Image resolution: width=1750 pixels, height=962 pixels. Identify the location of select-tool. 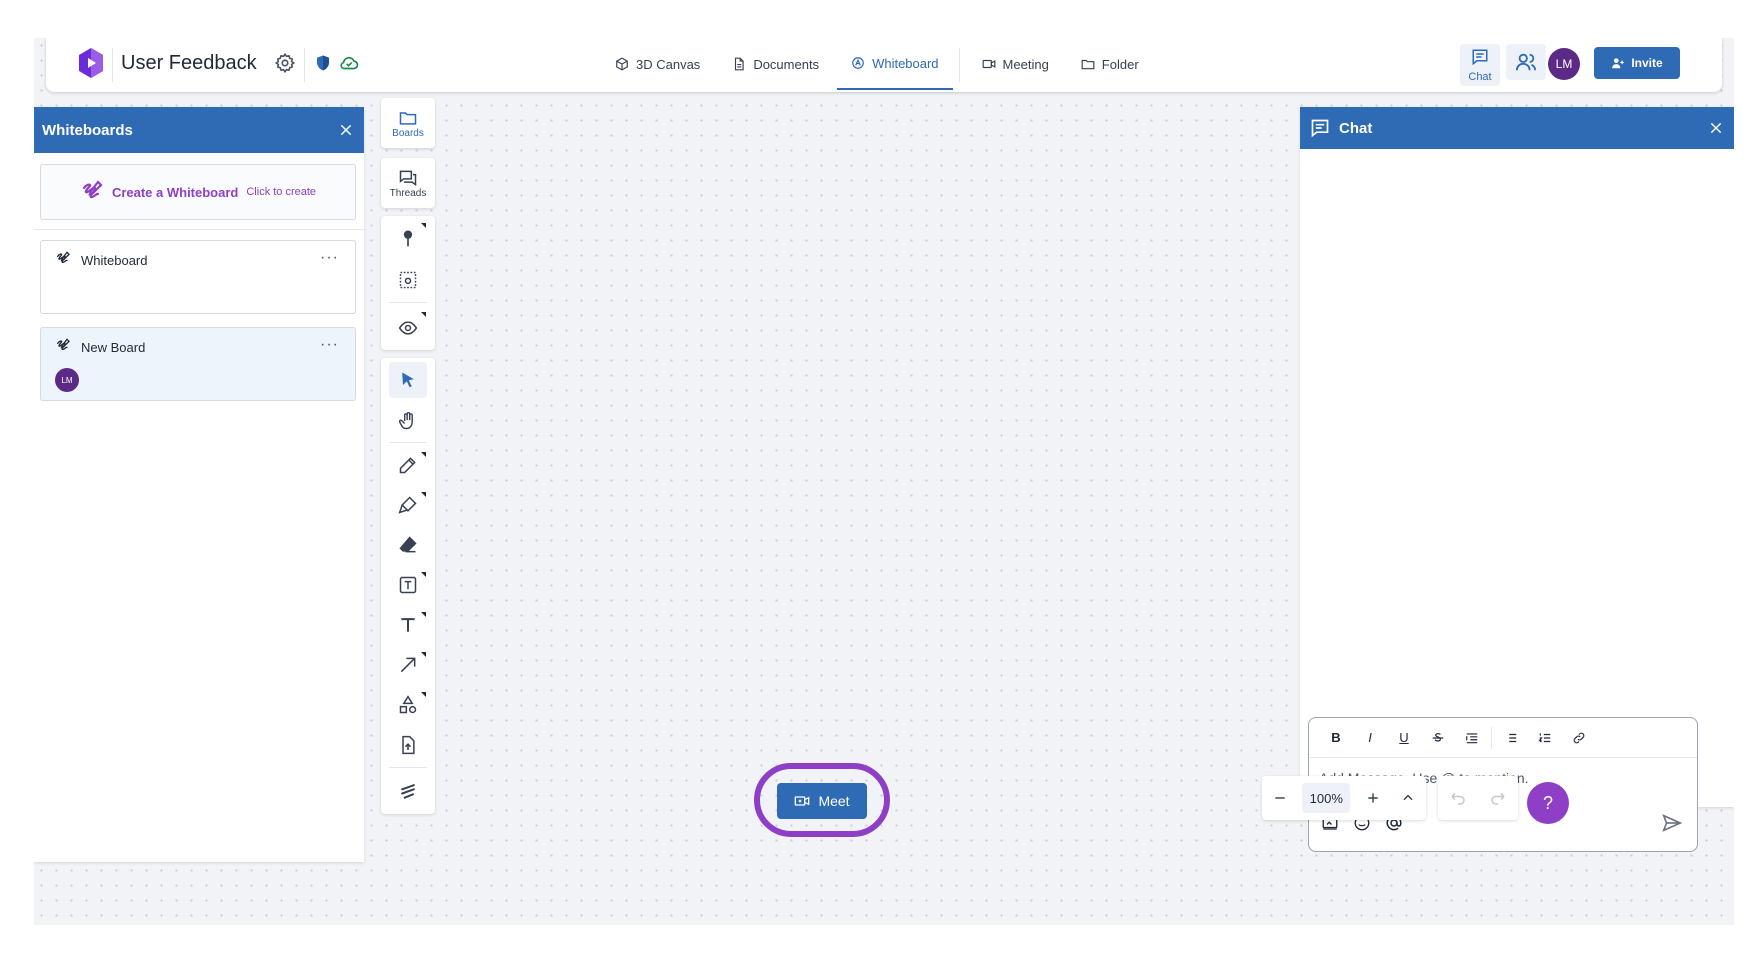
(408, 380).